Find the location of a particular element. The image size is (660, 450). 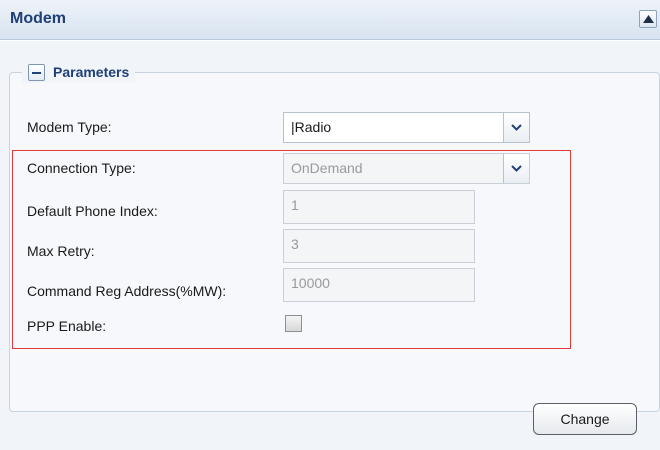

max-retry-label: Max Retry: is located at coordinates (61, 251).